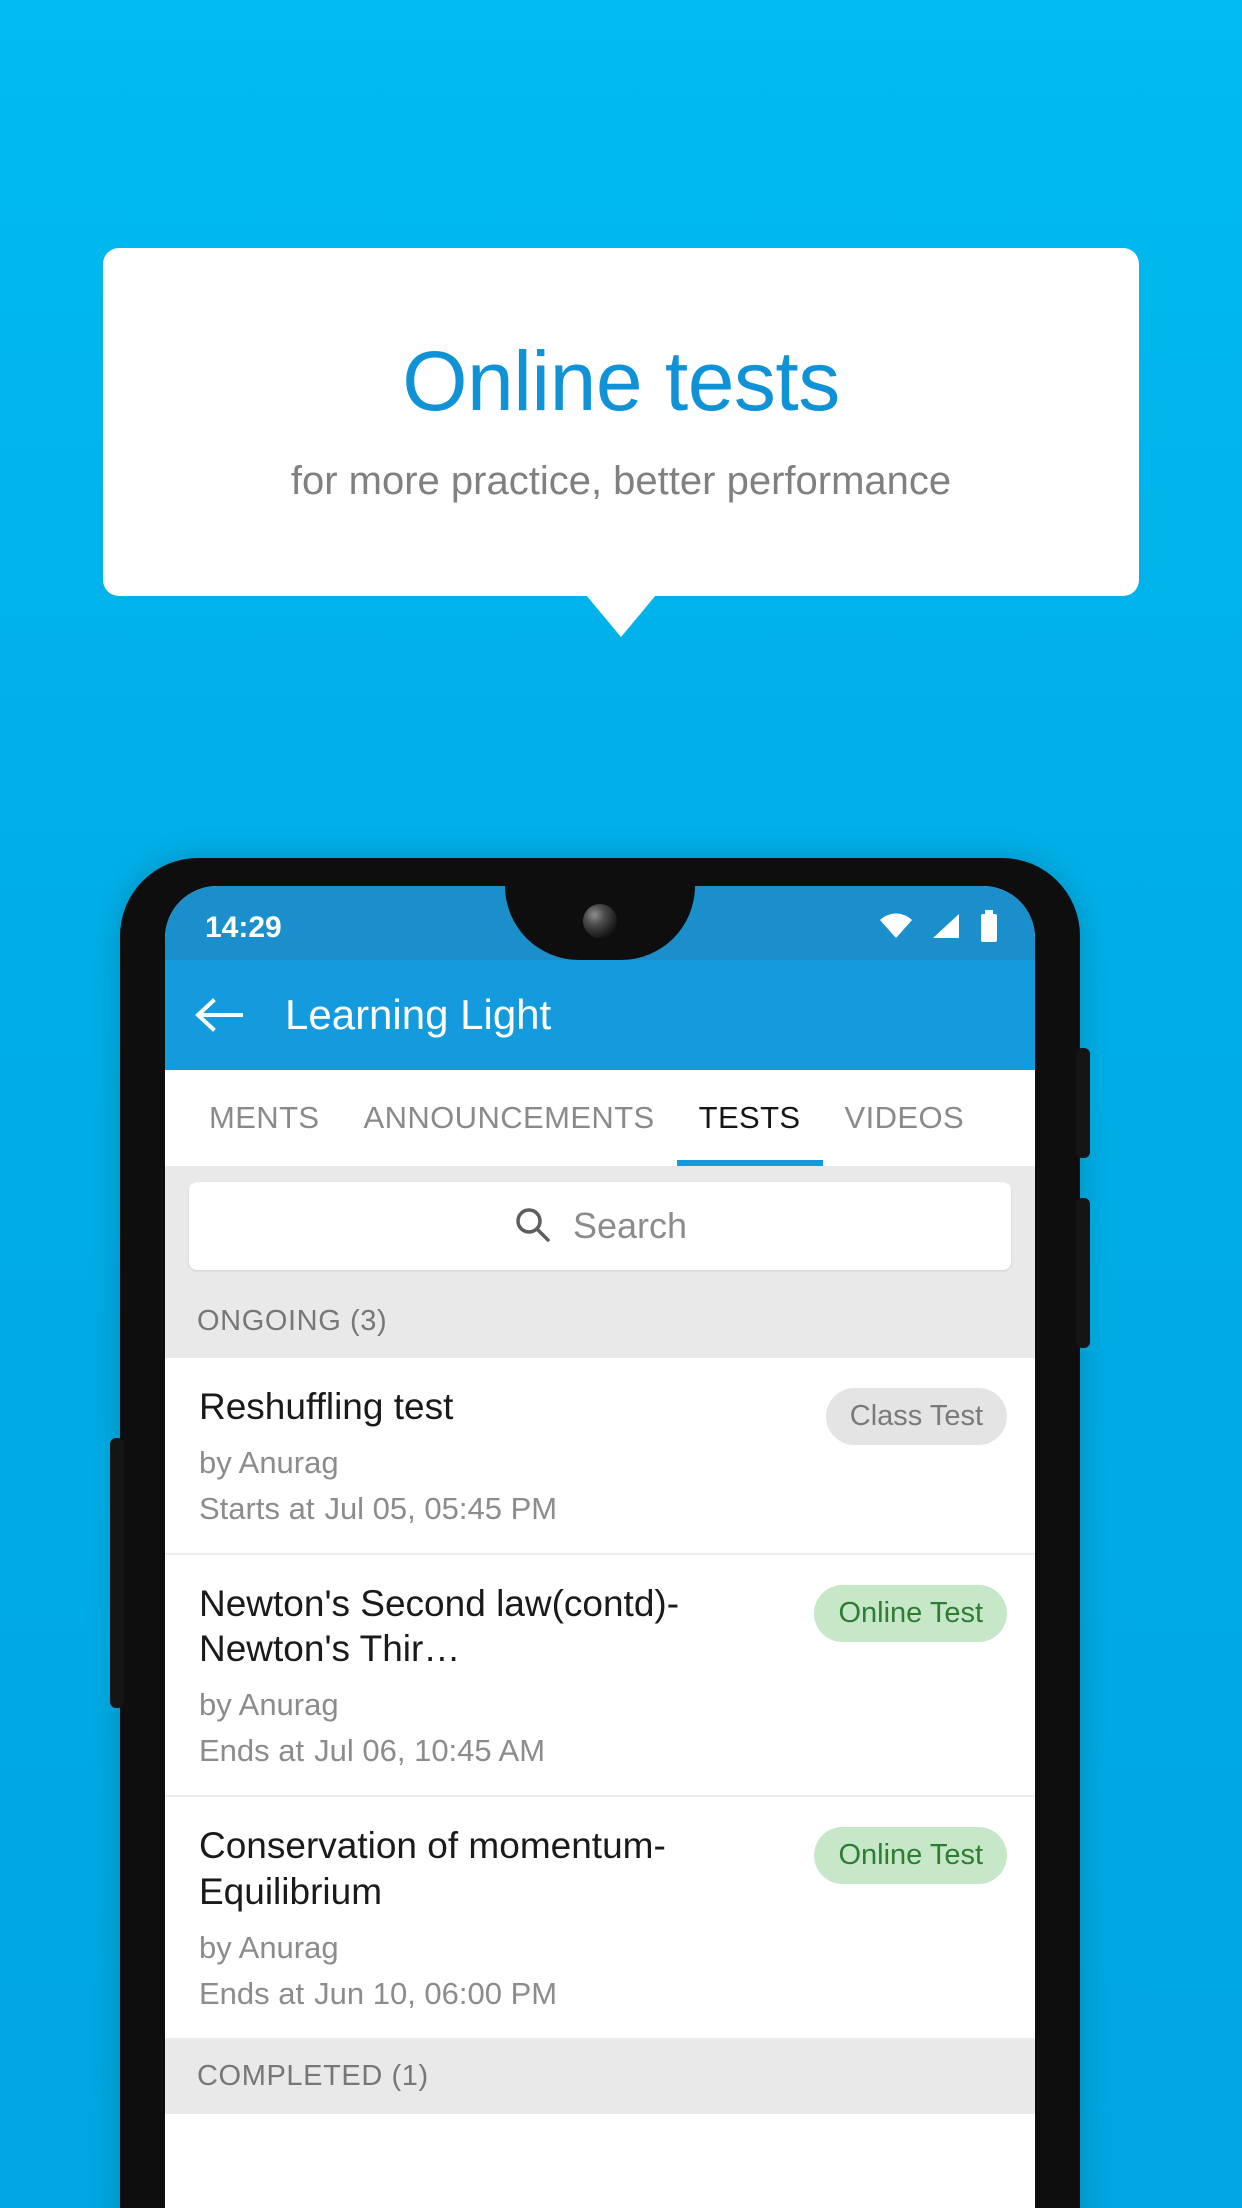  I want to click on list-item-time: Starts at Jul 05, 05:45 PM, so click(505, 1509).